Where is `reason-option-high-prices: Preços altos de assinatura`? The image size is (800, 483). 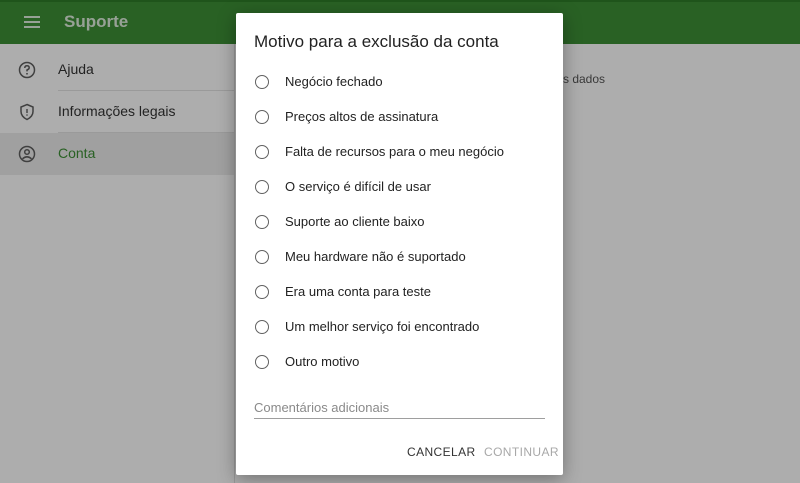 reason-option-high-prices: Preços altos de assinatura is located at coordinates (399, 118).